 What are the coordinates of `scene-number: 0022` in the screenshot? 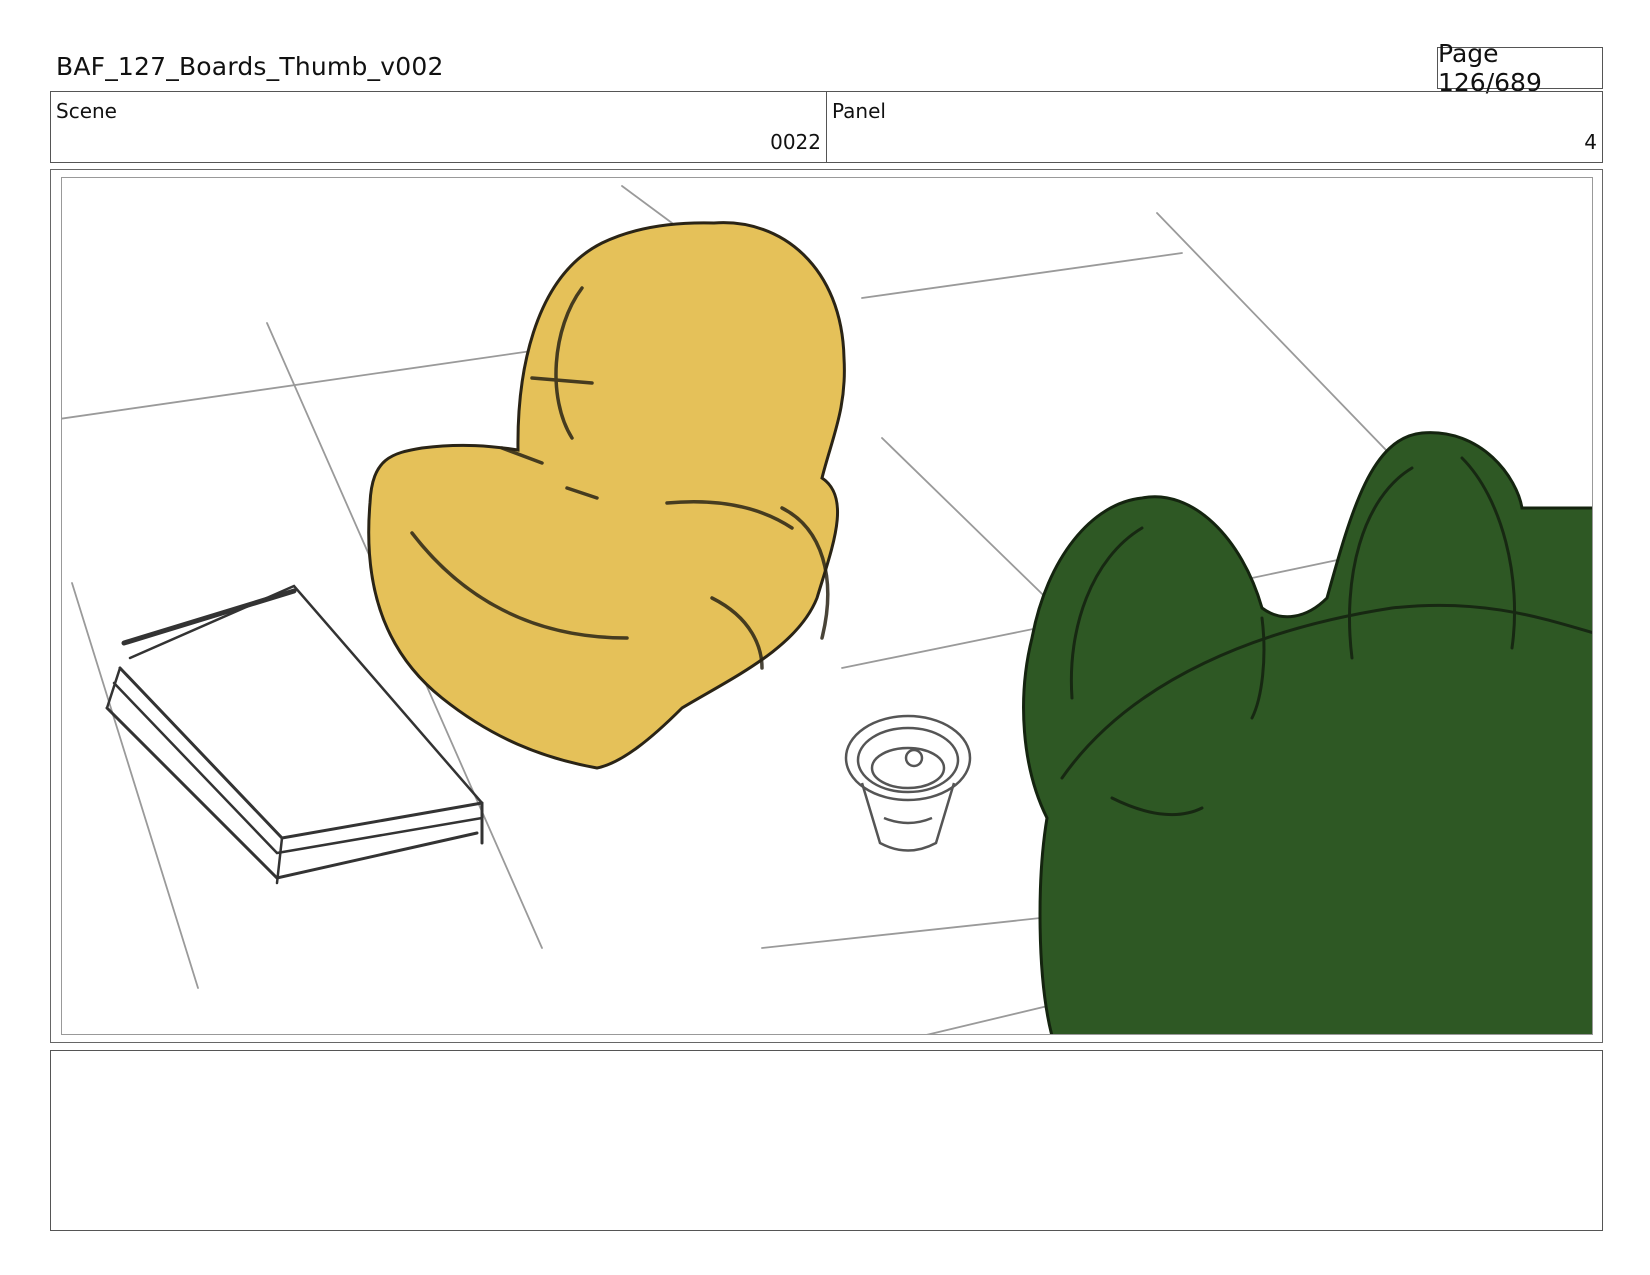 It's located at (795, 142).